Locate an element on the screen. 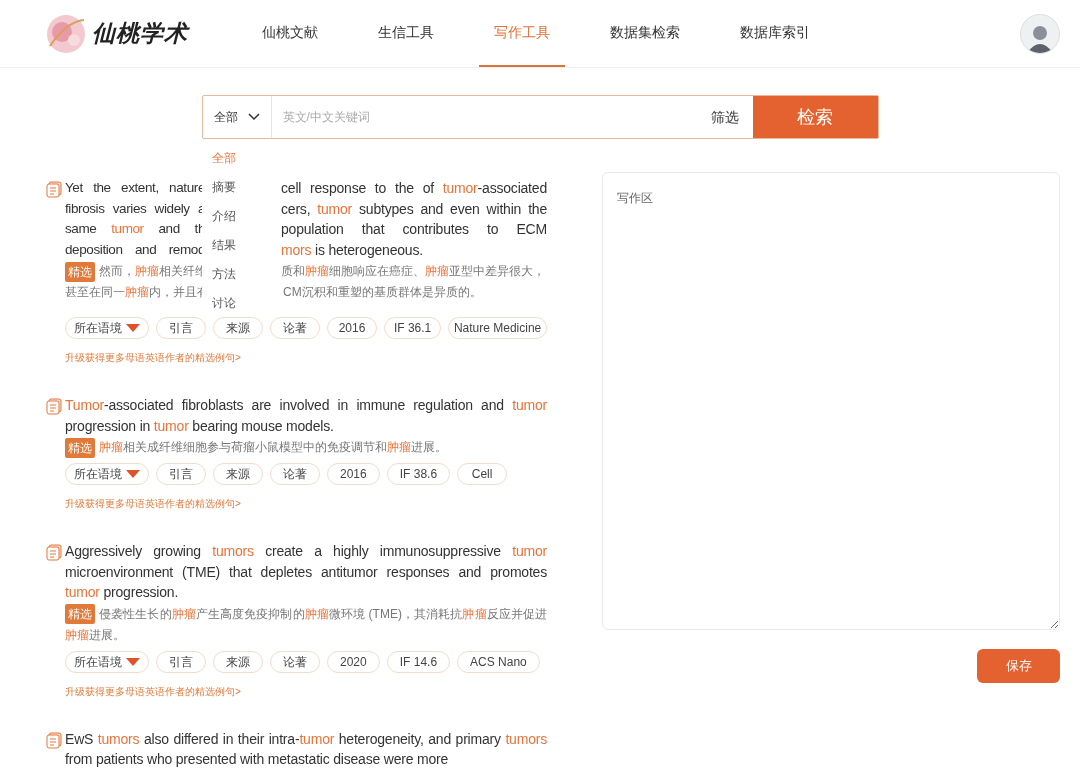 This screenshot has height=774, width=1080. tag: IF 14.6 is located at coordinates (418, 661).